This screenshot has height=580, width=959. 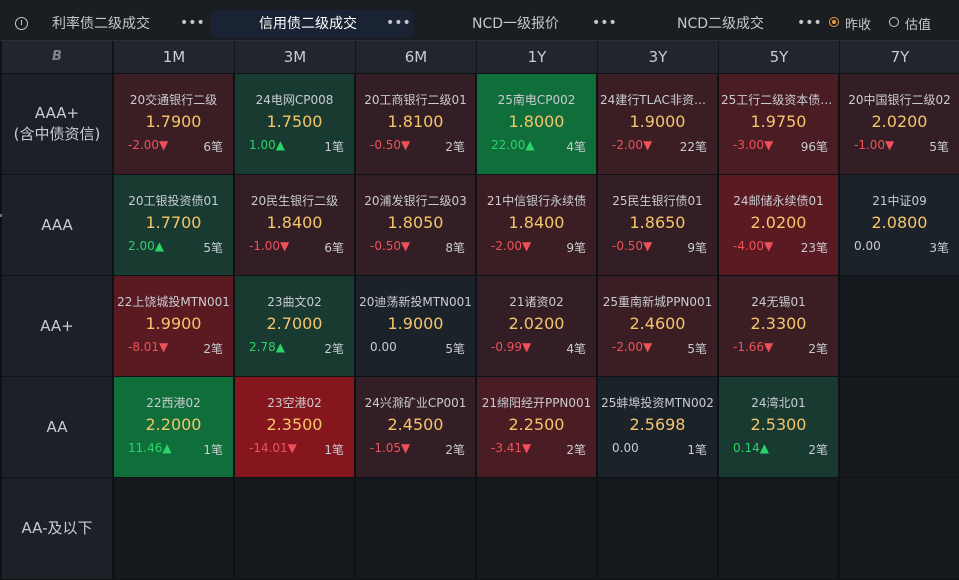 I want to click on bond-cell: 21中证09 2.0800 0.00 3笔, so click(x=899, y=225).